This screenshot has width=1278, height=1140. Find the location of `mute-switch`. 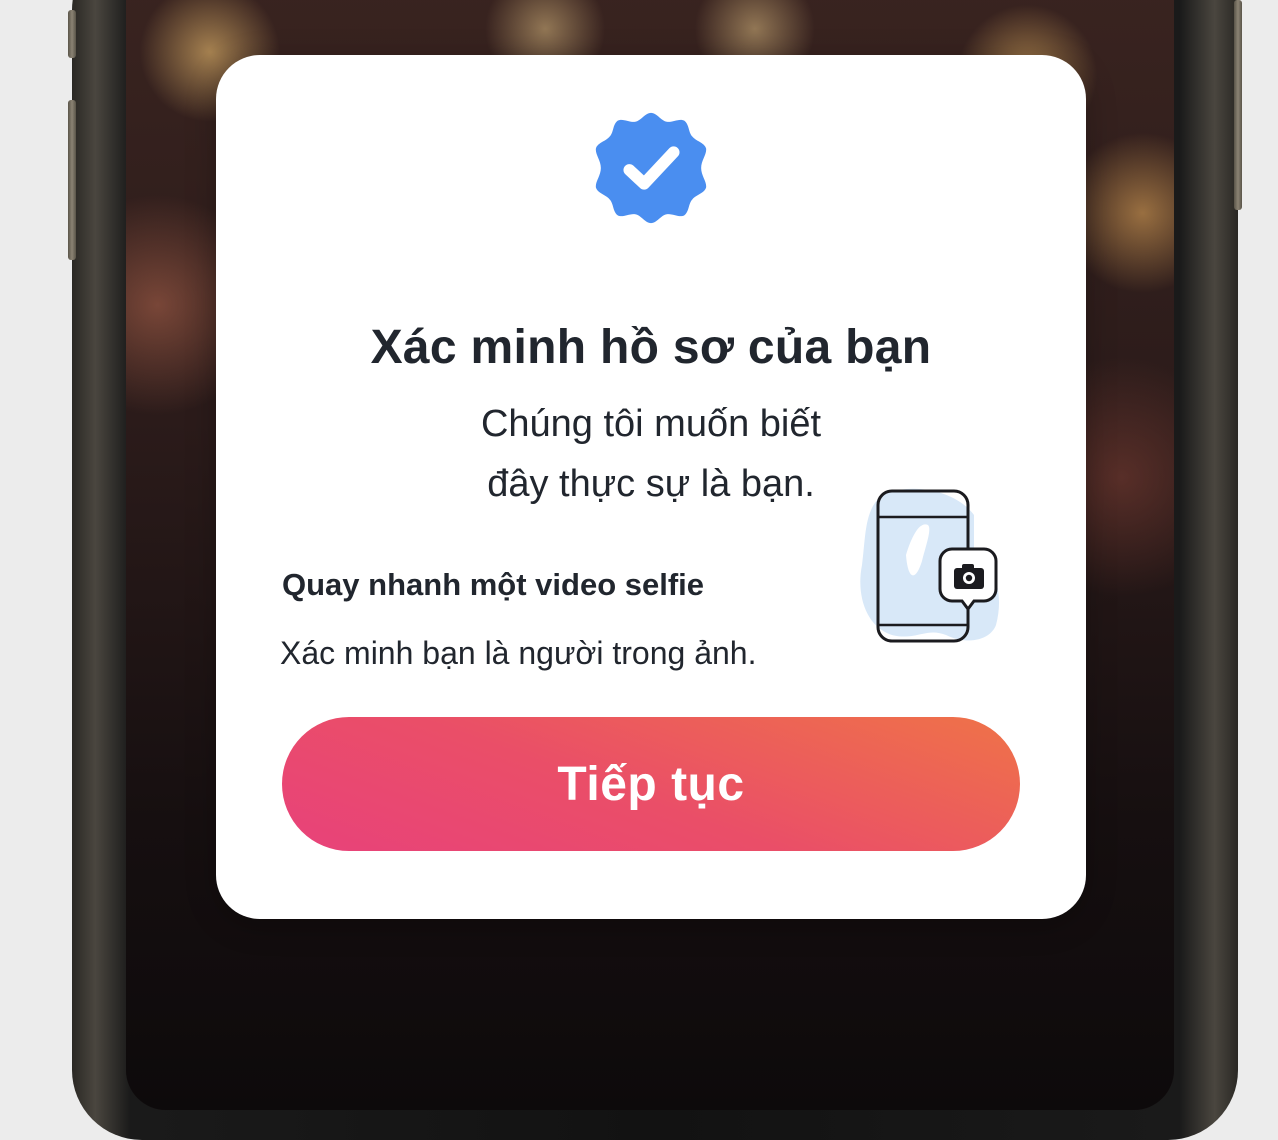

mute-switch is located at coordinates (72, 34).